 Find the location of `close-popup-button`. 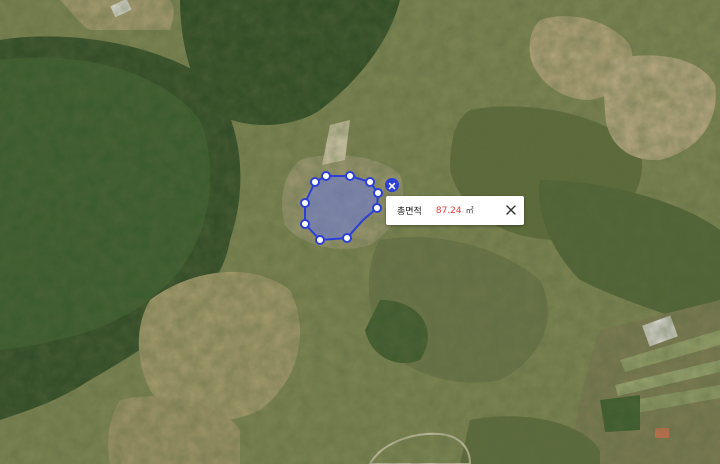

close-popup-button is located at coordinates (511, 210).